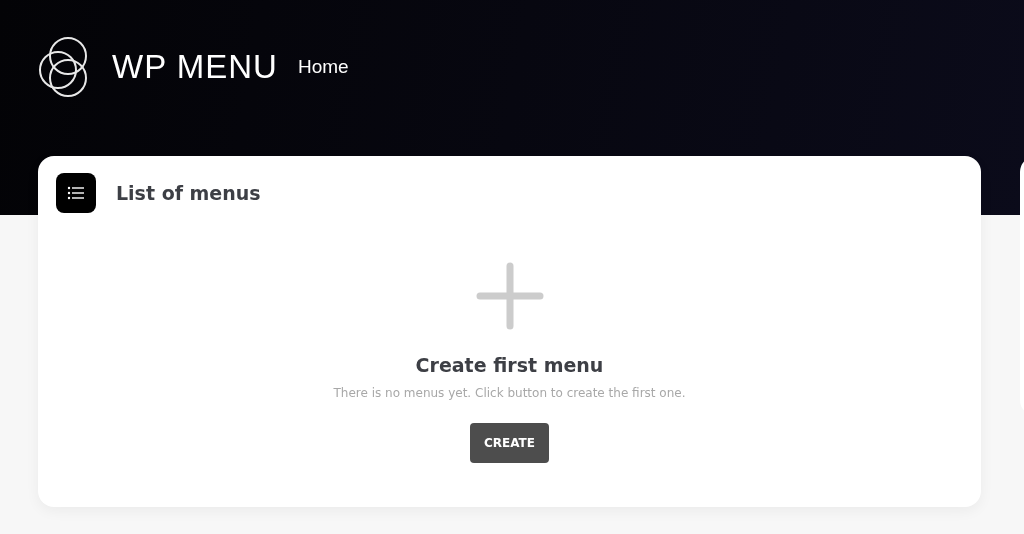  What do you see at coordinates (323, 67) in the screenshot?
I see `nav-link: Home` at bounding box center [323, 67].